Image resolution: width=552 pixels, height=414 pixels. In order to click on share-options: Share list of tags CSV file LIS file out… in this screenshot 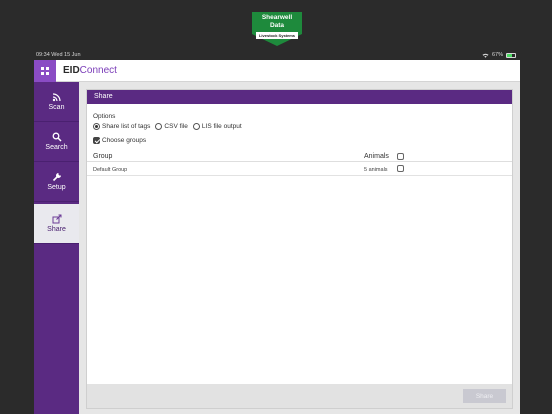, I will do `click(170, 126)`.